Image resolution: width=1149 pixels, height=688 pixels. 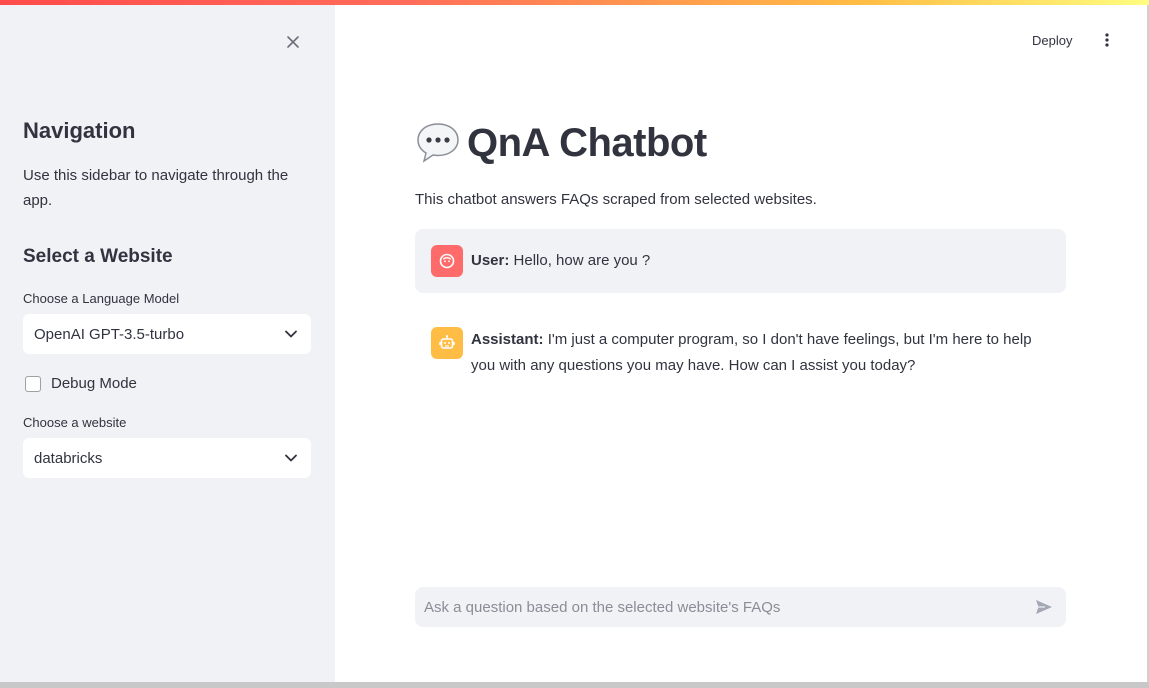 I want to click on chat-message-user: User: Hello, how are you ?, so click(x=740, y=261).